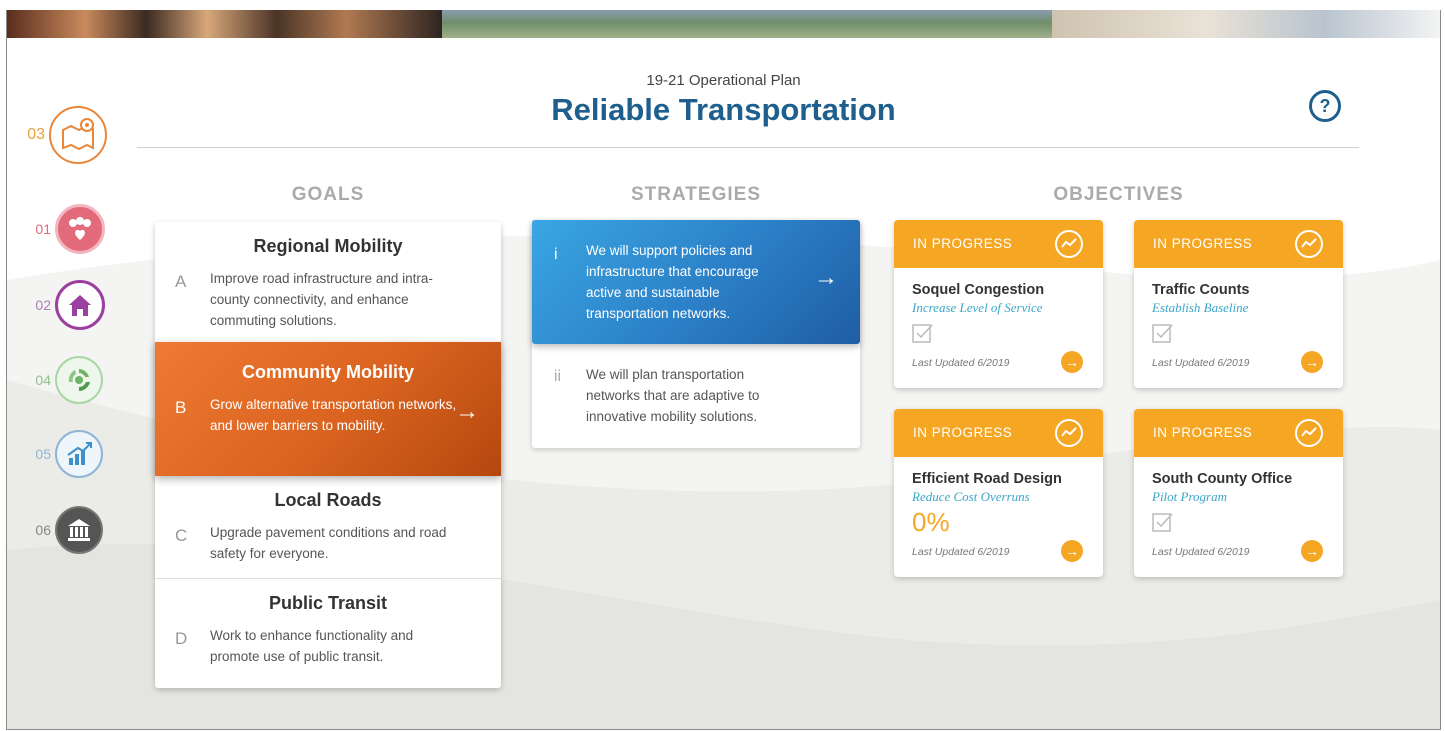 Image resolution: width=1445 pixels, height=731 pixels. I want to click on page-title: Reliable Transportation, so click(723, 109).